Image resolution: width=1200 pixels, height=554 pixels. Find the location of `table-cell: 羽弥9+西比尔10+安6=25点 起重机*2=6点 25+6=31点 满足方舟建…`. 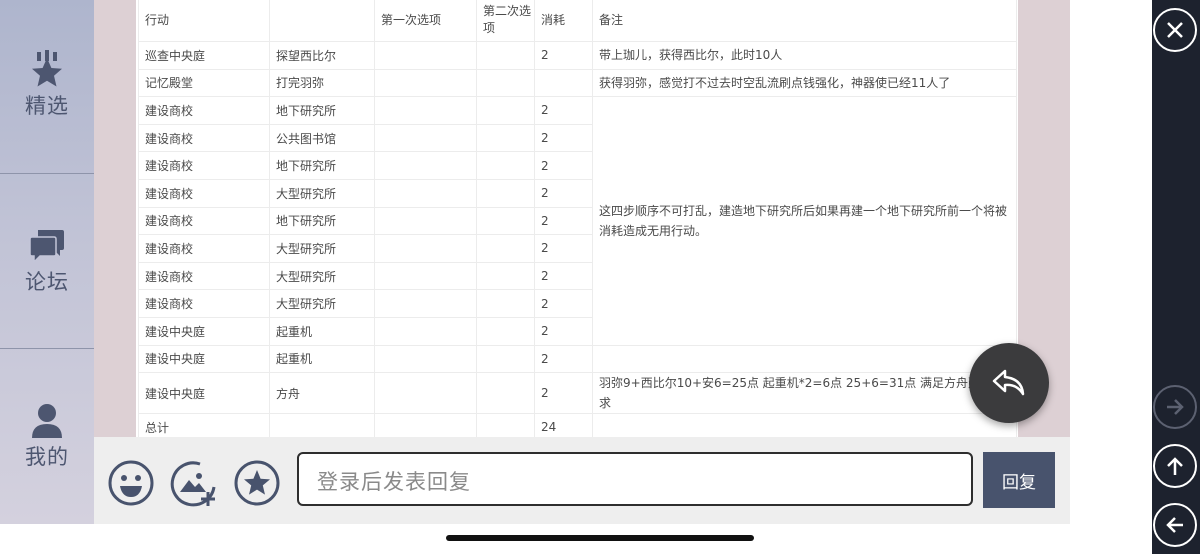

table-cell: 羽弥9+西比尔10+安6=25点 起重机*2=6点 25+6=31点 满足方舟建… is located at coordinates (804, 393).